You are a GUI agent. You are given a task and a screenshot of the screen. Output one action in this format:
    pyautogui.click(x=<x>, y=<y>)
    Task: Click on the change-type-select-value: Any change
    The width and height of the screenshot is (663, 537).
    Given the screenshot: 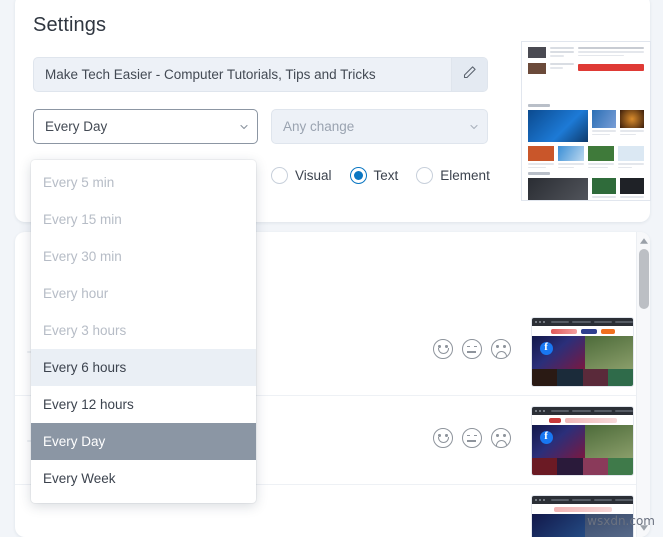 What is the action you would take?
    pyautogui.click(x=319, y=126)
    